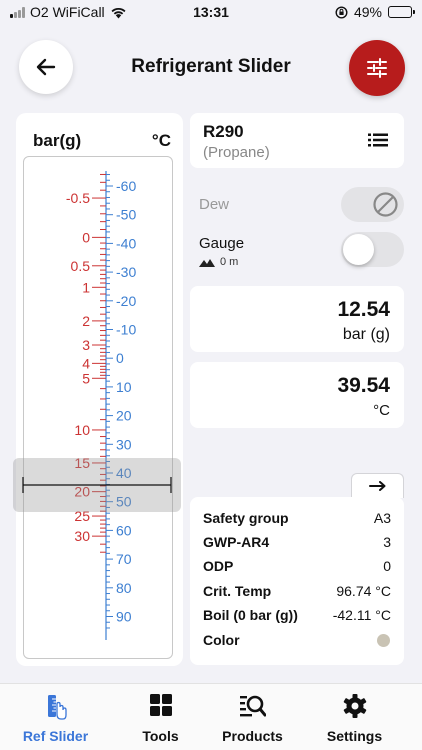  Describe the element at coordinates (126, 272) in the screenshot. I see `temperature-tick-label: -30` at that location.